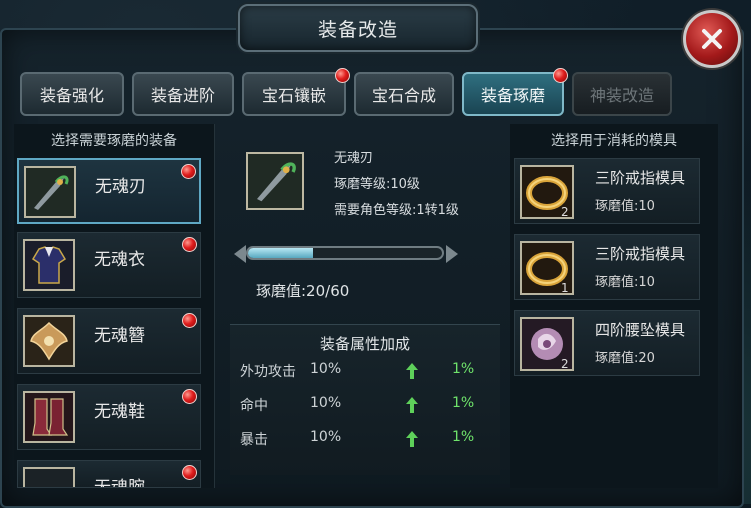 This screenshot has width=751, height=508. I want to click on equipment-item-bracer: 无魂腕, so click(109, 474).